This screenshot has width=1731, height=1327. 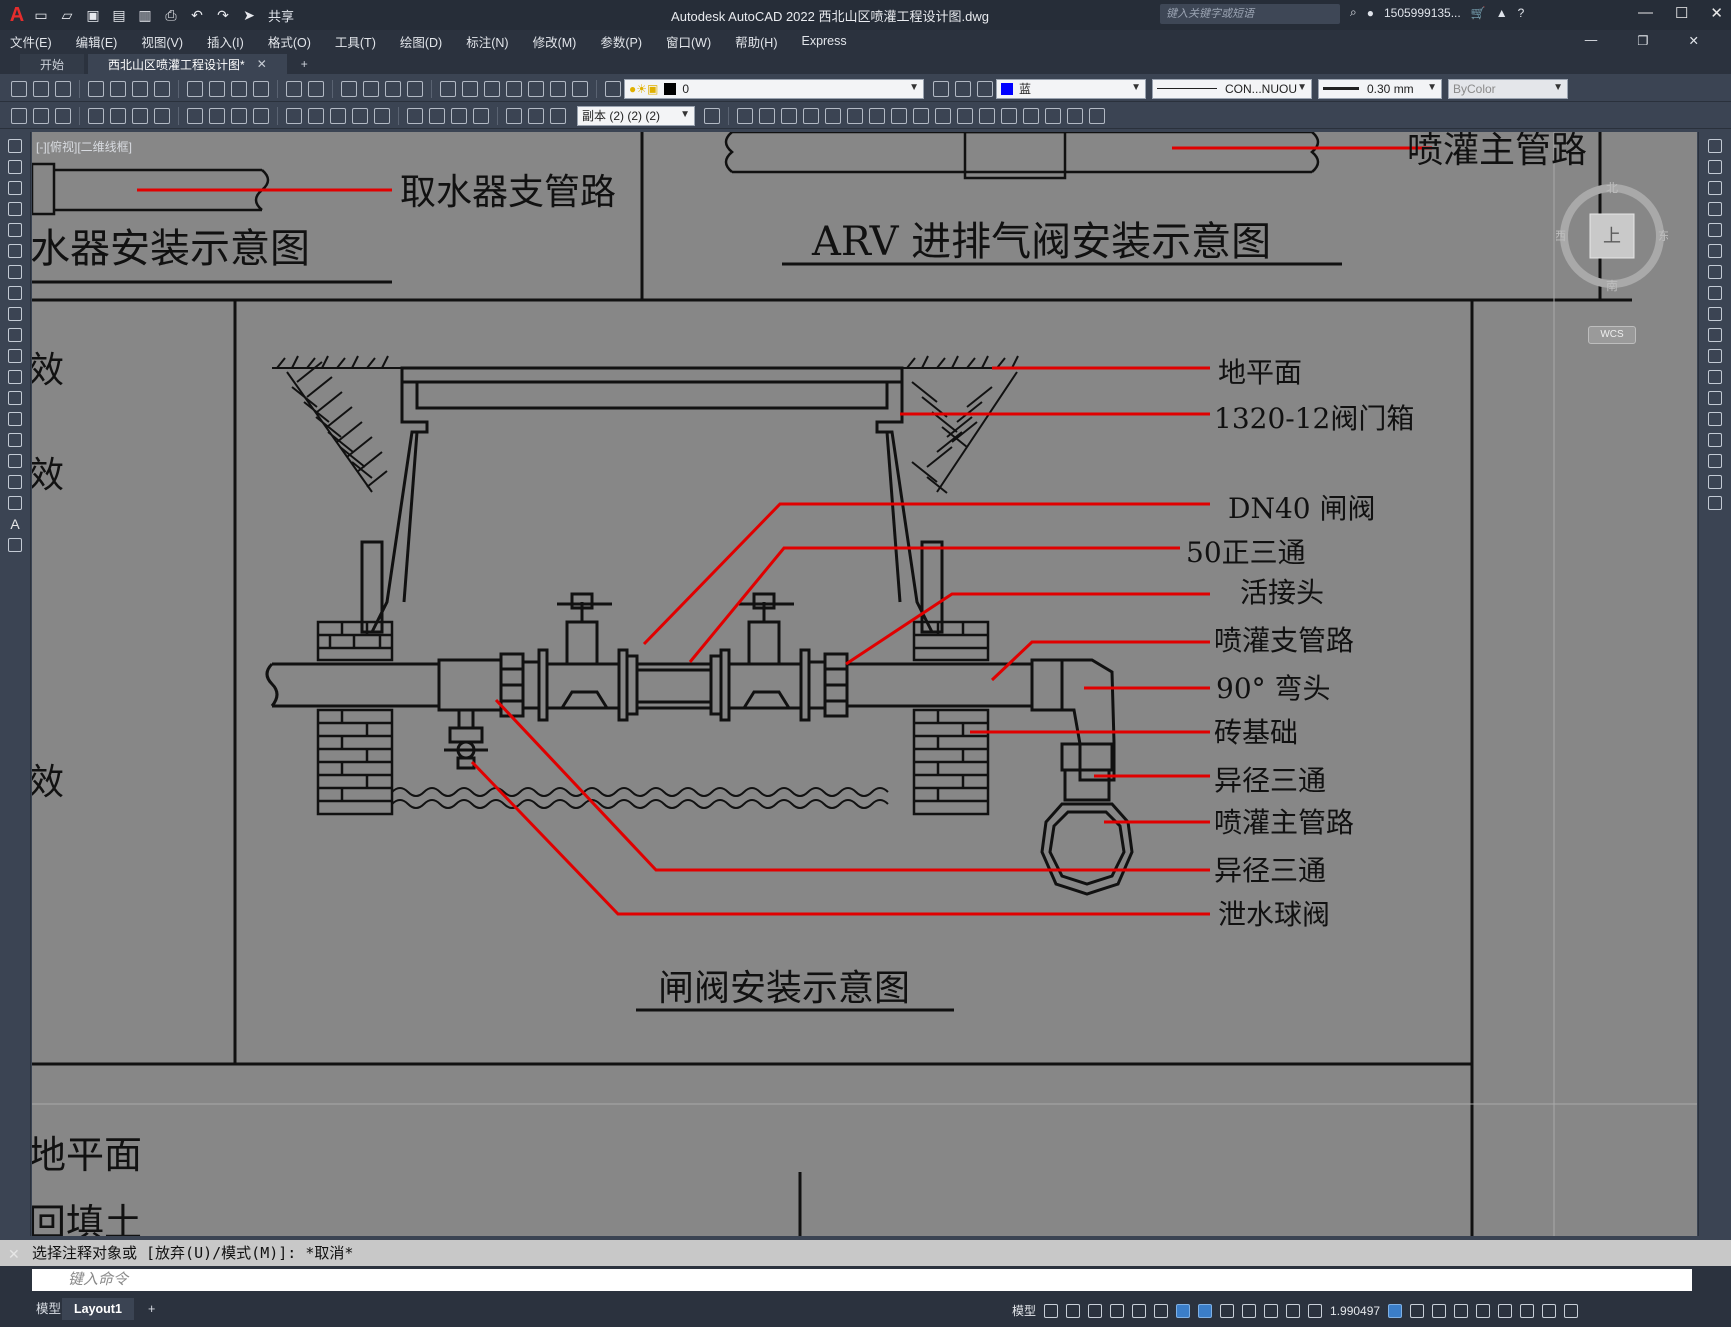 I want to click on linear-dimension-icon, so click(x=96, y=115).